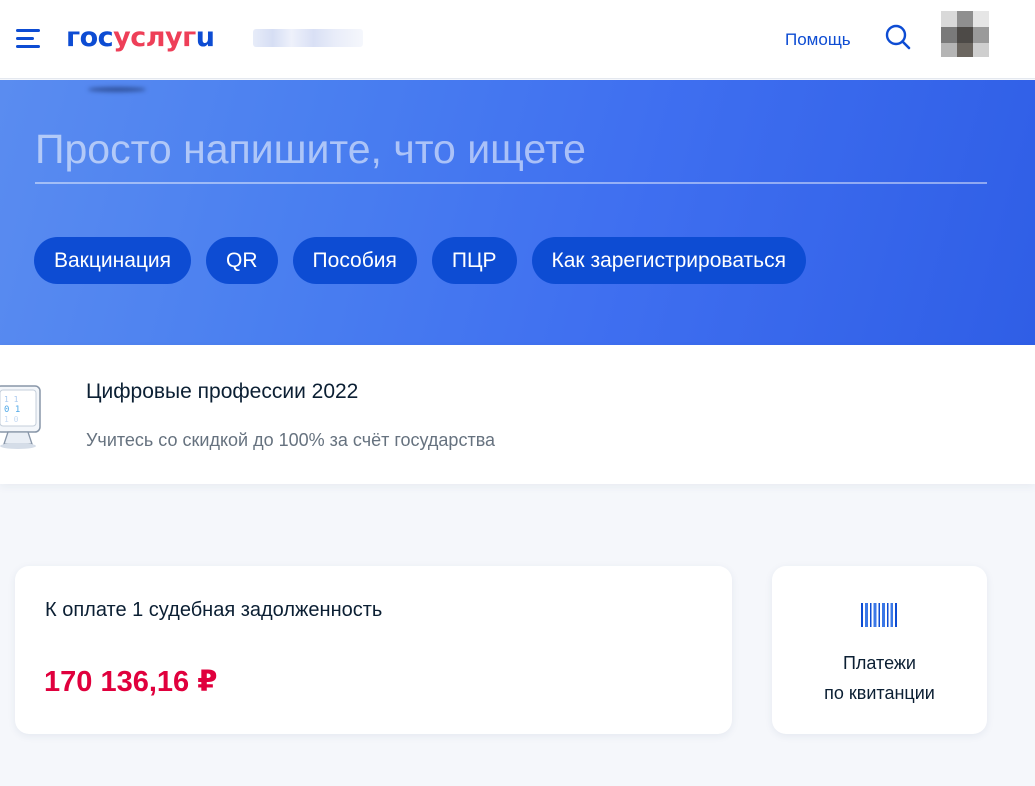 The image size is (1035, 786). Describe the element at coordinates (511, 154) in the screenshot. I see `search-input` at that location.